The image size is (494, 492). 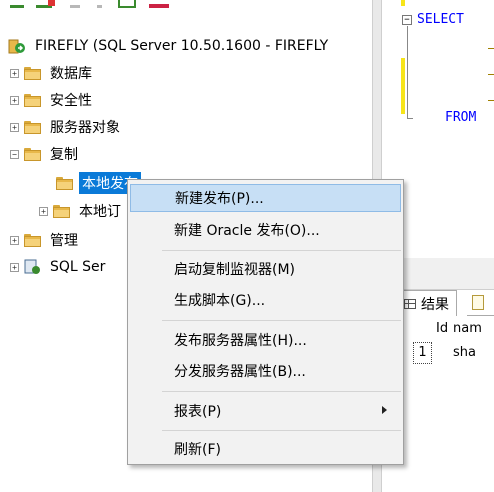 What do you see at coordinates (422, 353) in the screenshot?
I see `row-number-cell: 1` at bounding box center [422, 353].